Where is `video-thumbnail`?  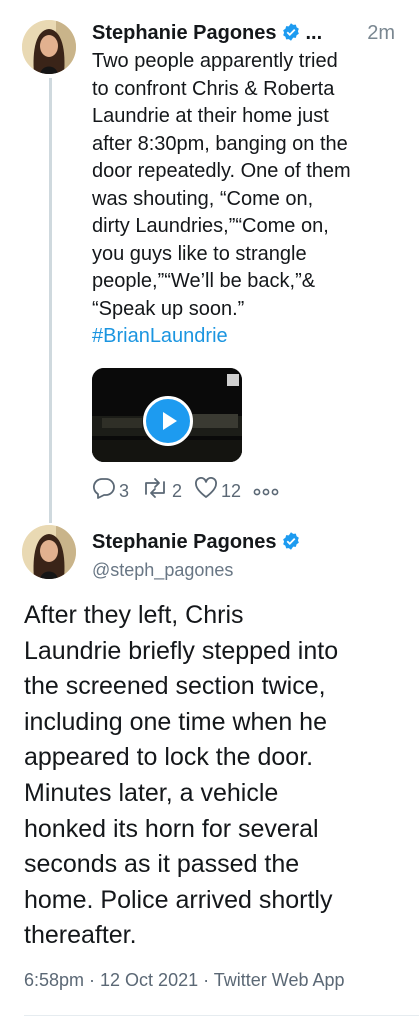
video-thumbnail is located at coordinates (167, 415).